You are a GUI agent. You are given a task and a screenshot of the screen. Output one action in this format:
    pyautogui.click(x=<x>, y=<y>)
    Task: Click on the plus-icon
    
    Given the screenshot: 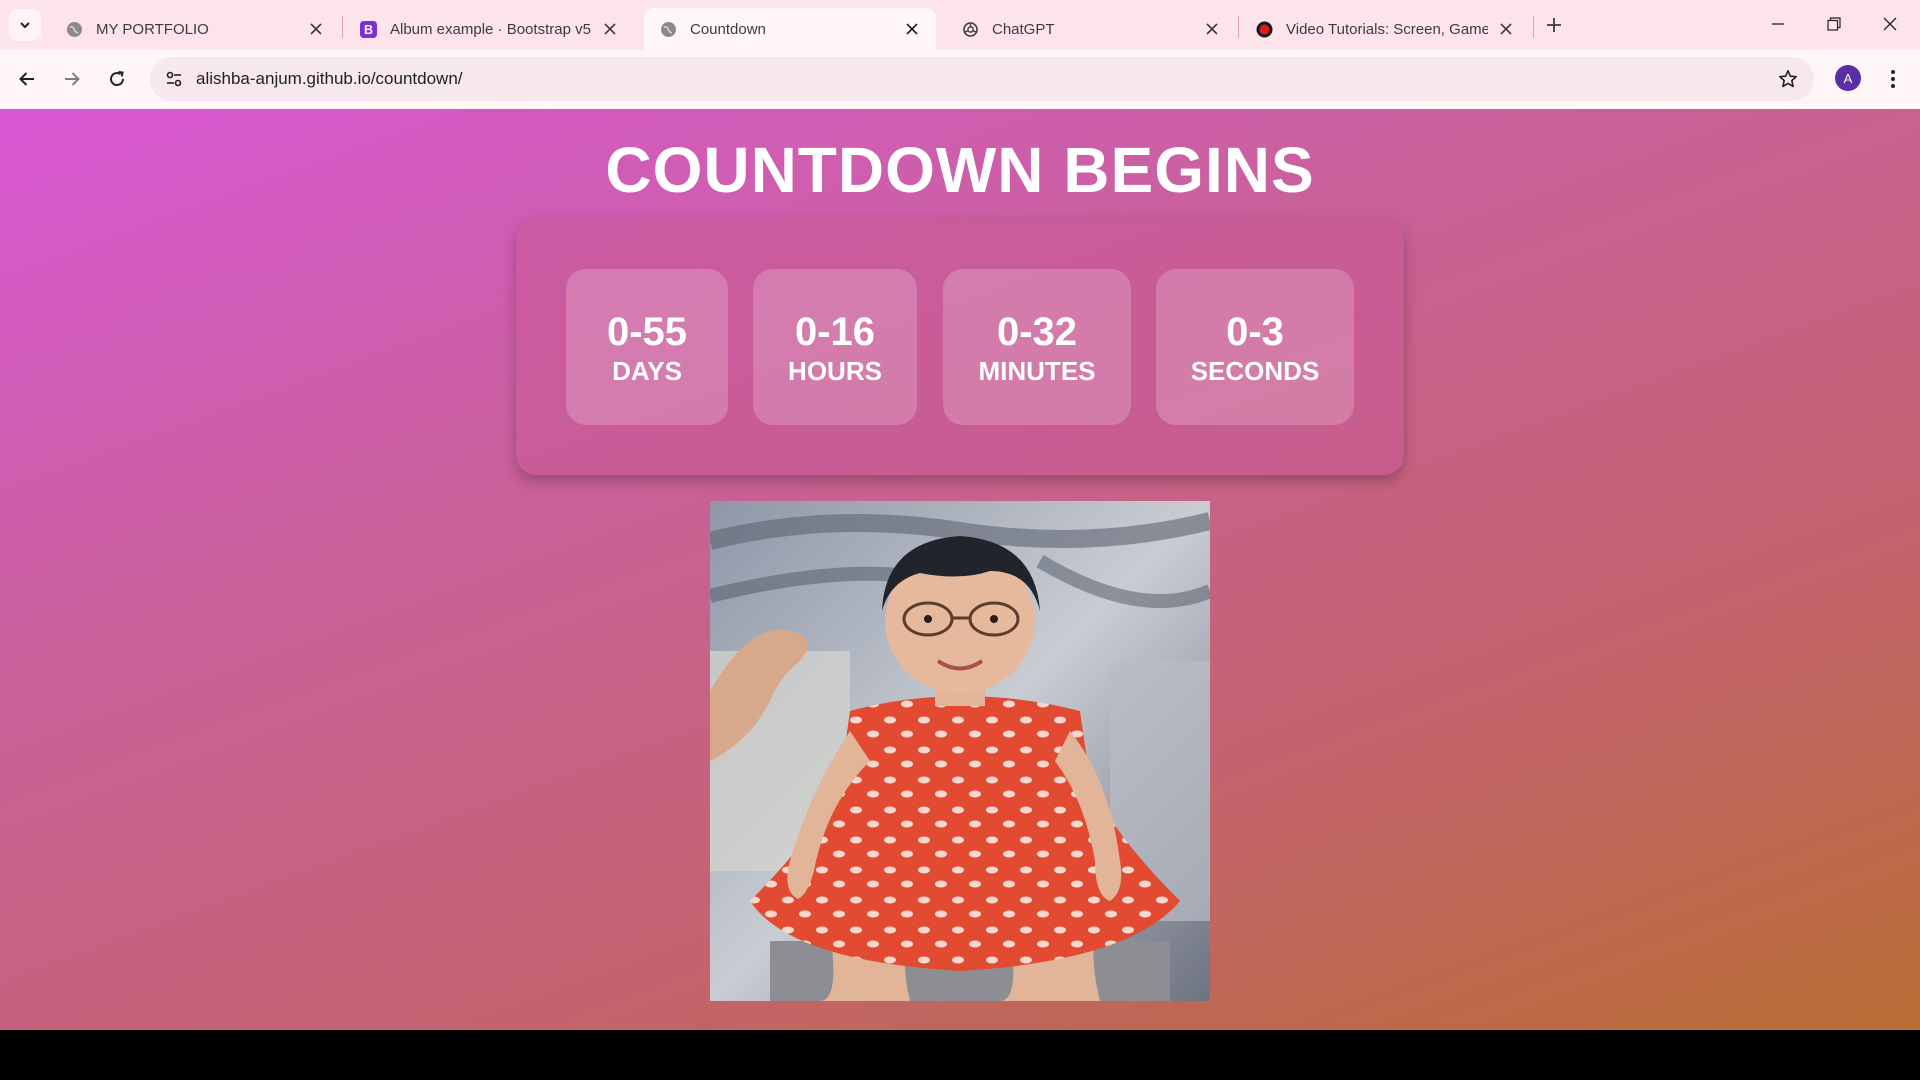 What is the action you would take?
    pyautogui.click(x=1554, y=25)
    